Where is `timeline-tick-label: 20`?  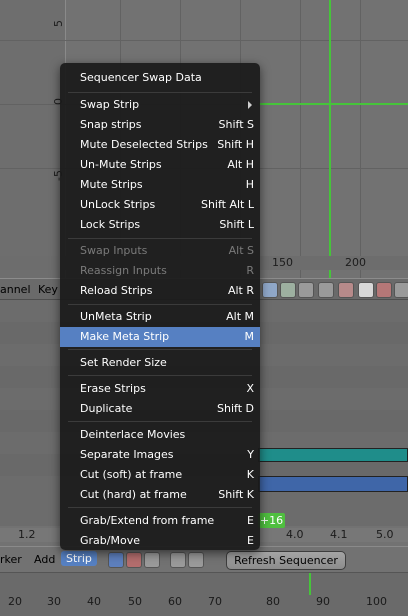 timeline-tick-label: 20 is located at coordinates (15, 601).